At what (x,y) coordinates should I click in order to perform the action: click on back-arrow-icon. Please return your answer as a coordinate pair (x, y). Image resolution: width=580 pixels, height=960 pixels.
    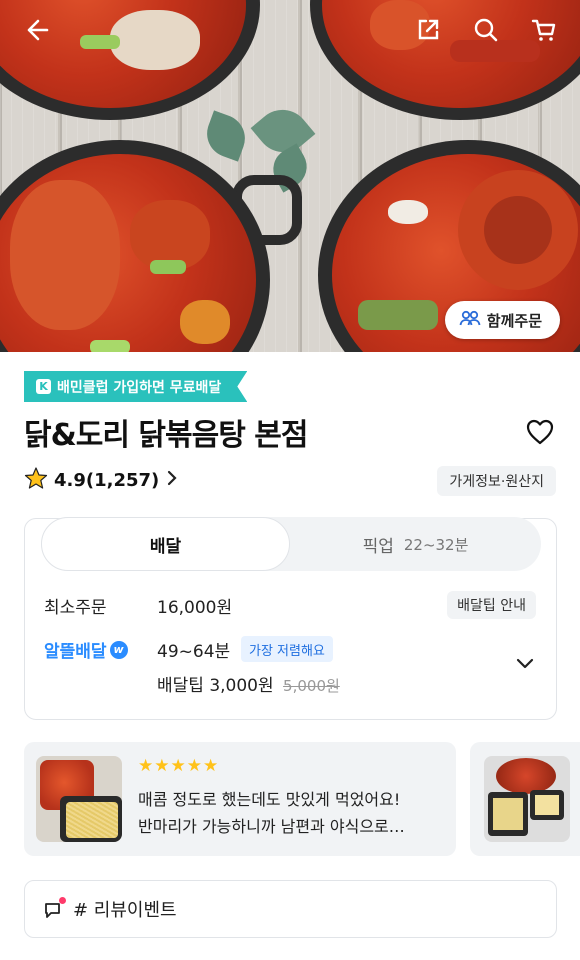
    Looking at the image, I should click on (36, 30).